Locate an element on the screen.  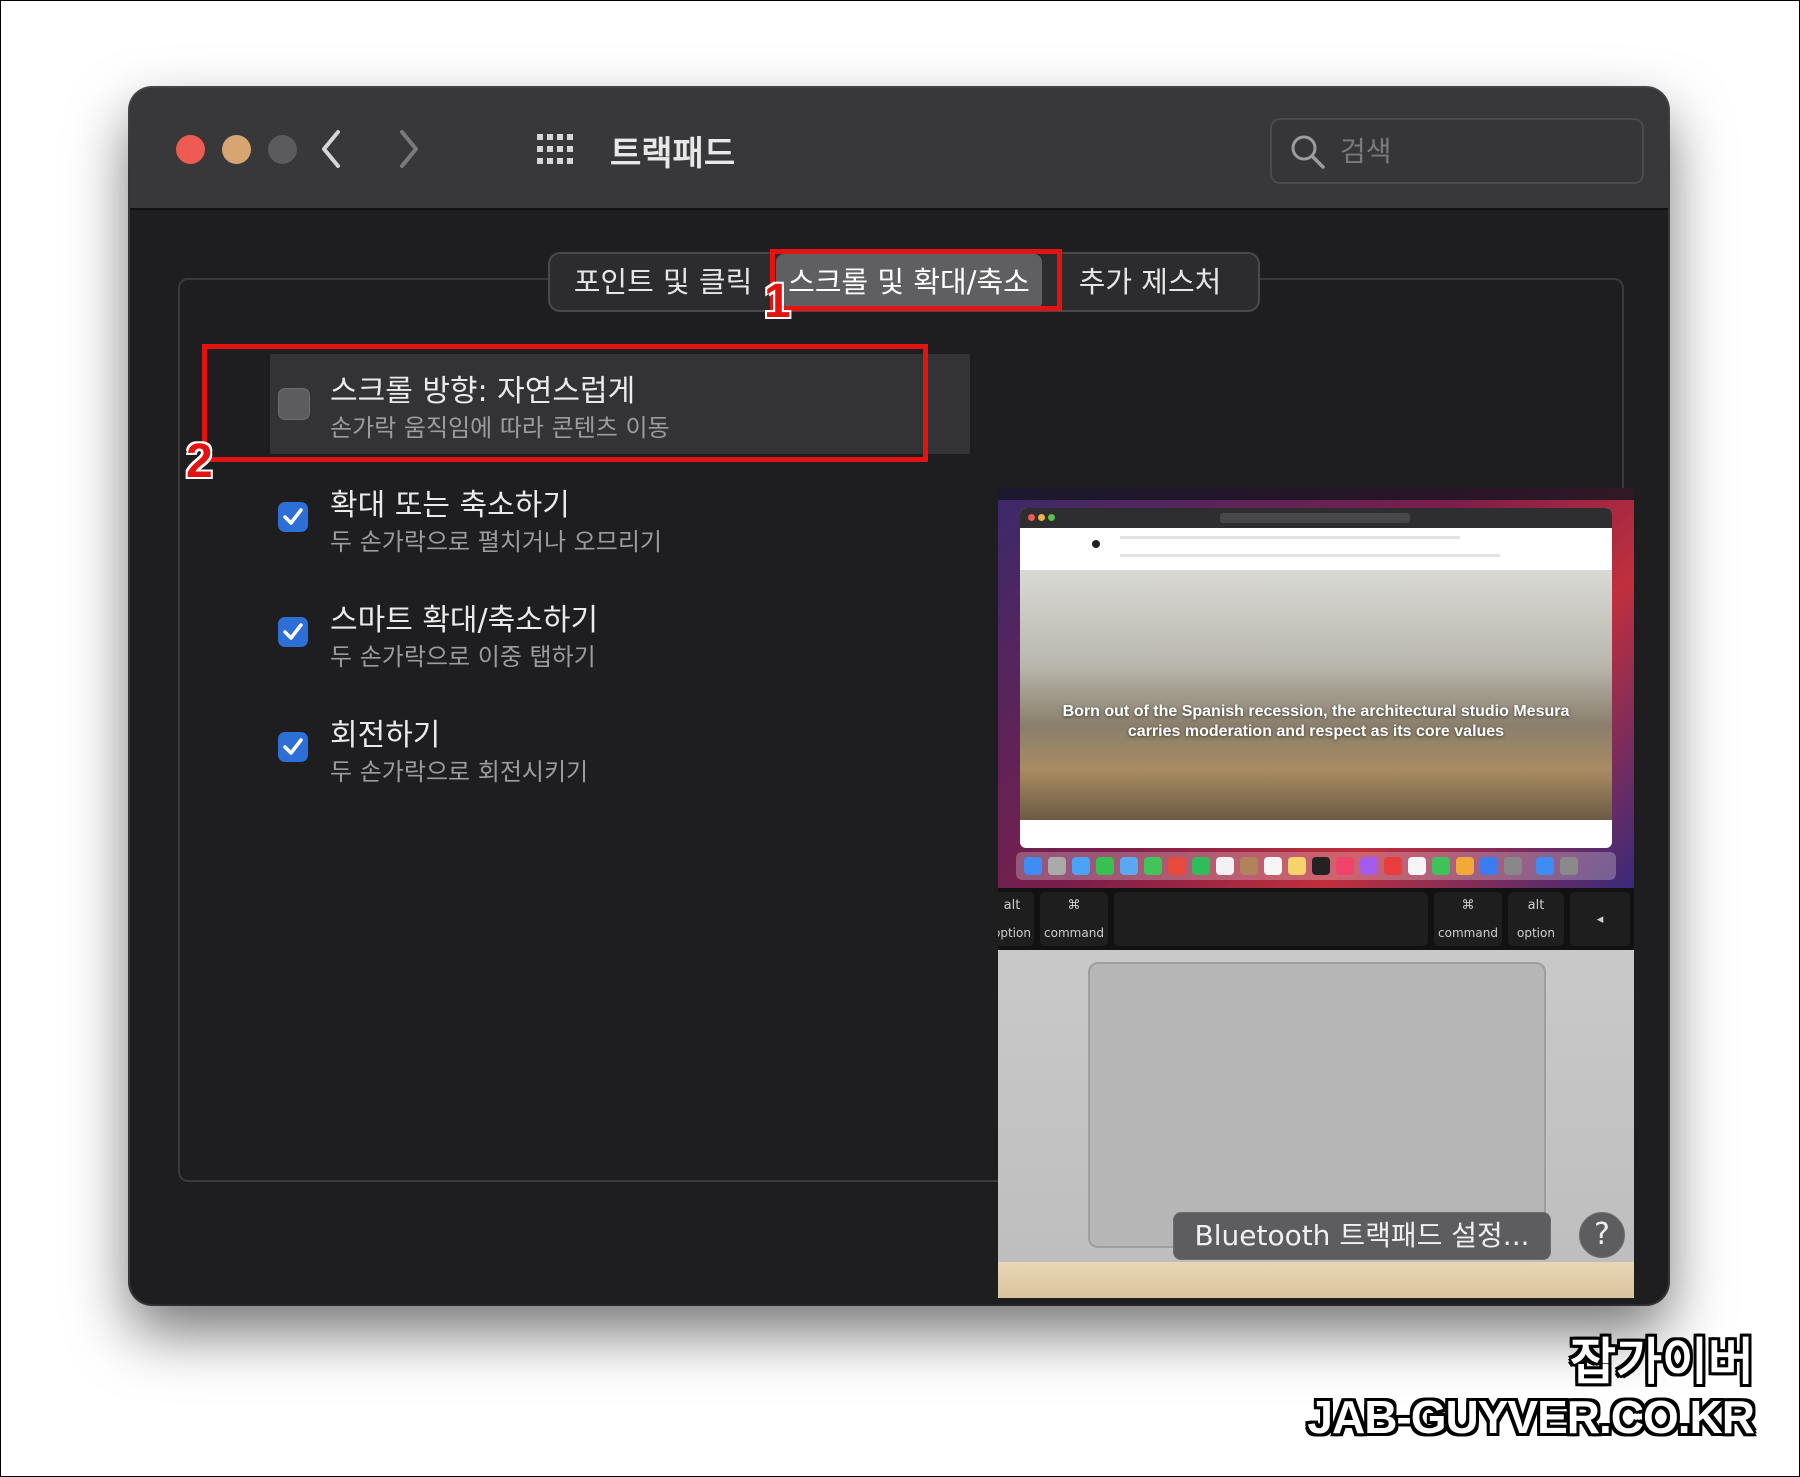
forward-button is located at coordinates (408, 149).